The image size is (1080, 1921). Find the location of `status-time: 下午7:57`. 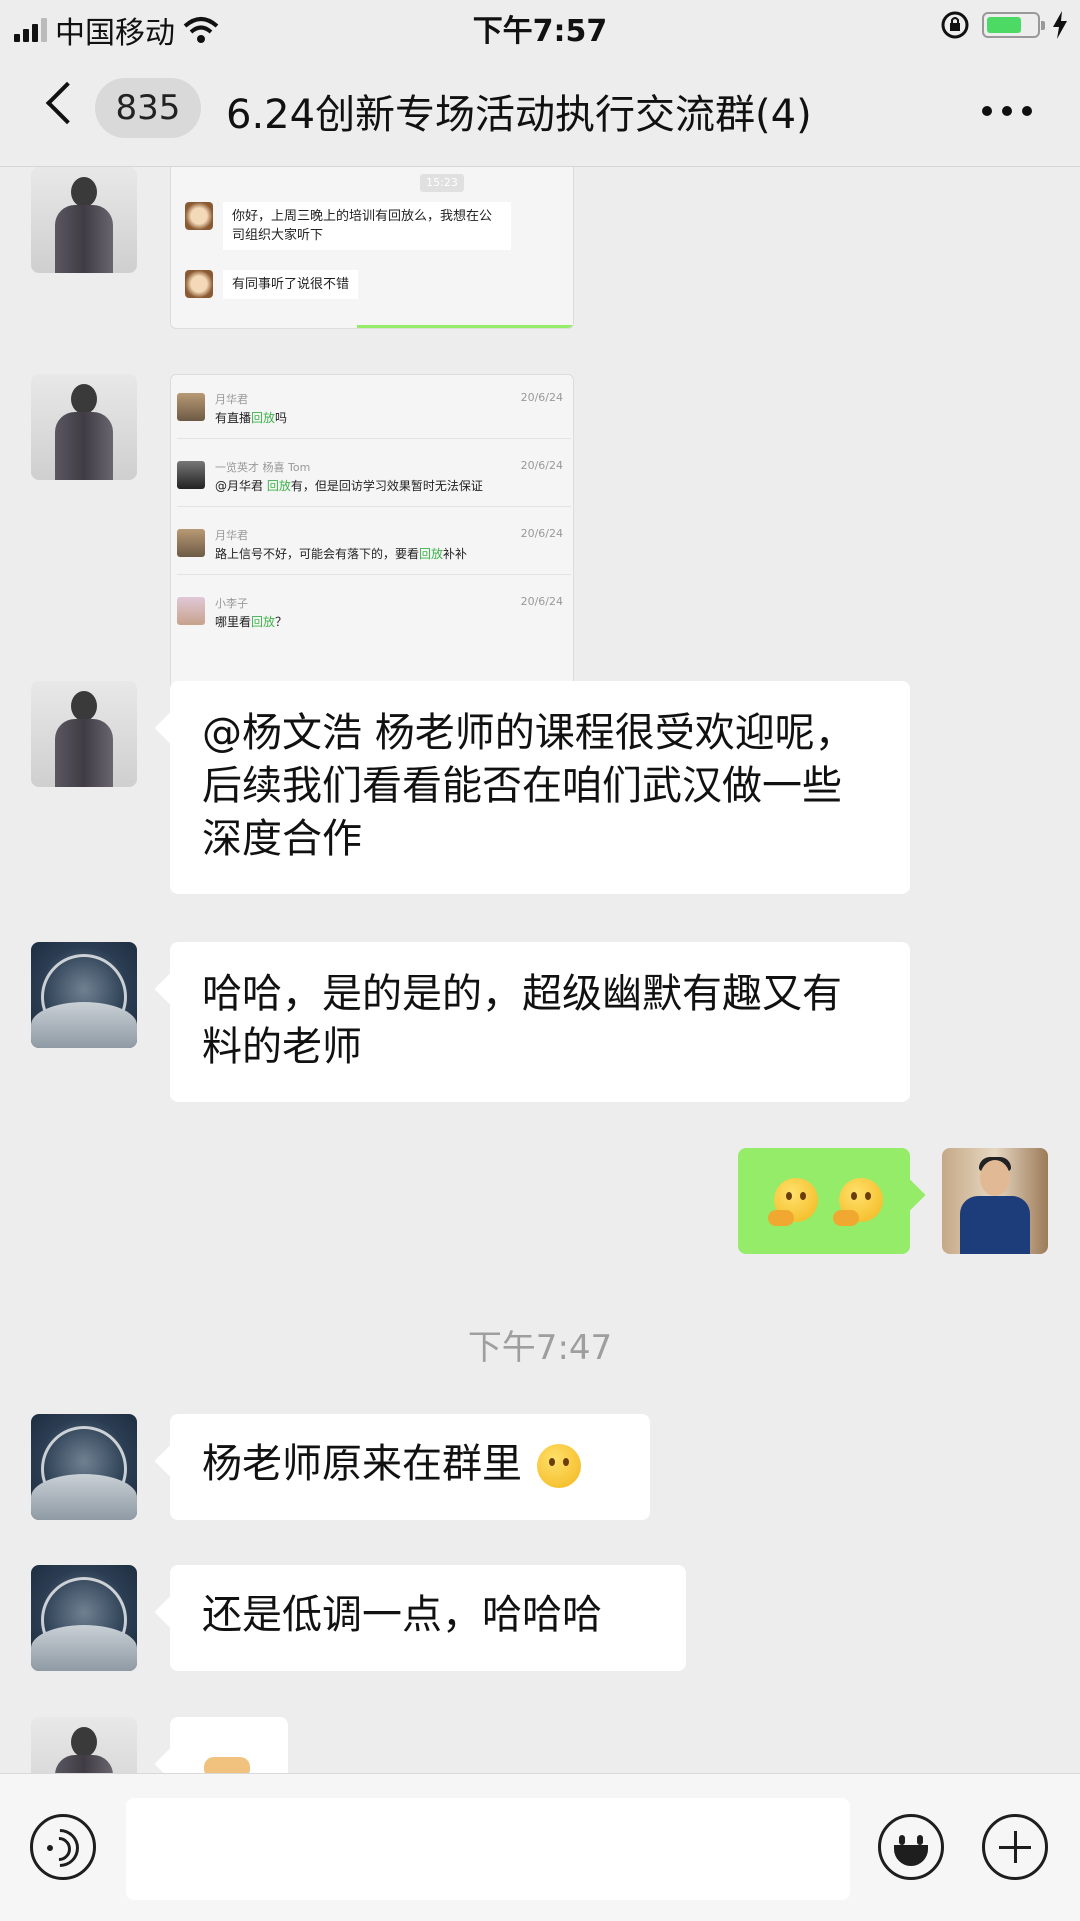

status-time: 下午7:57 is located at coordinates (540, 31).